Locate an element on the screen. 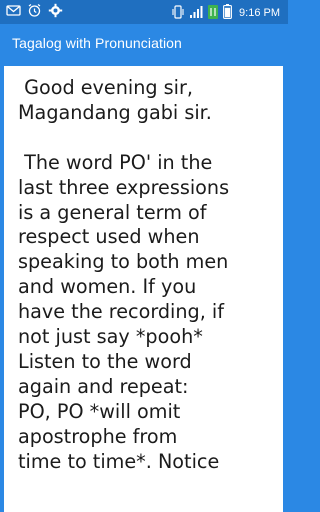  battery-icon is located at coordinates (227, 13).